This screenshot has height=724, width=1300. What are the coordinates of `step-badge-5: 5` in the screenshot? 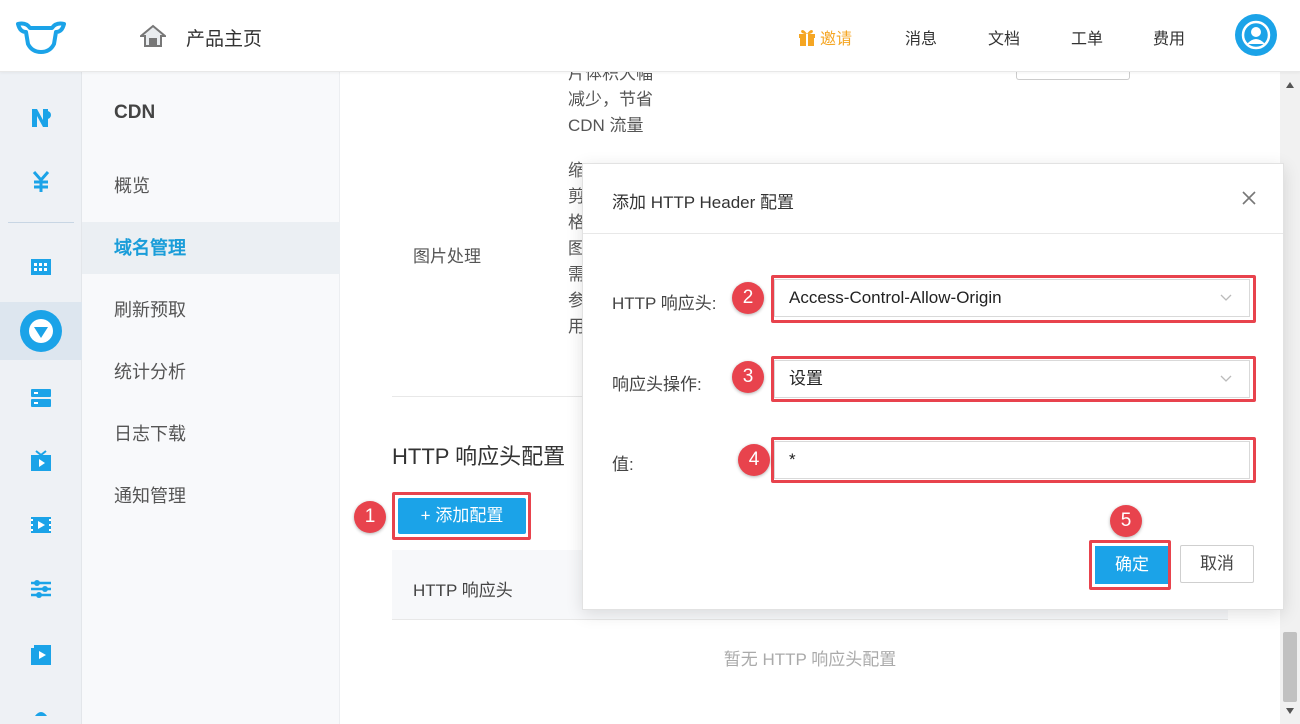 It's located at (1126, 521).